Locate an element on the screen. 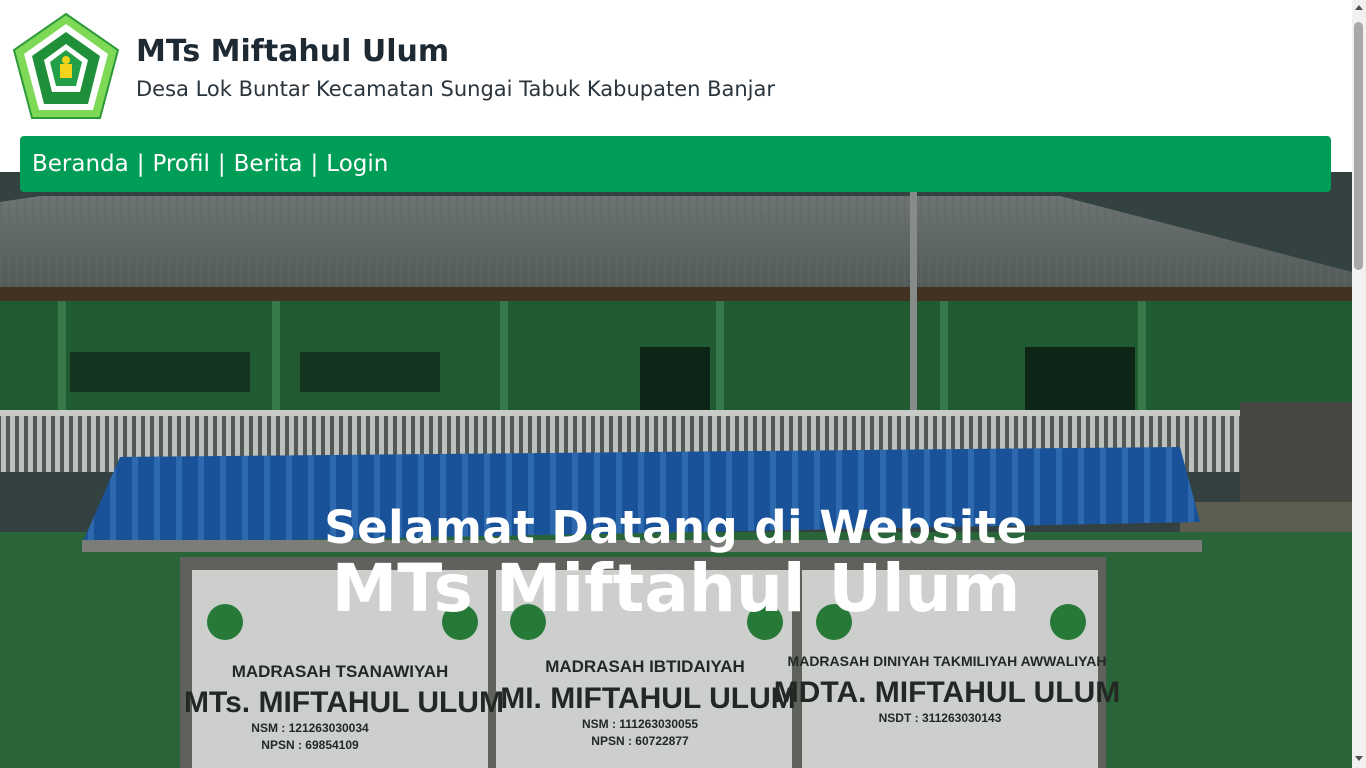 This screenshot has width=1366, height=768. main-navbar: Beranda | Profil | Berita | Login is located at coordinates (675, 164).